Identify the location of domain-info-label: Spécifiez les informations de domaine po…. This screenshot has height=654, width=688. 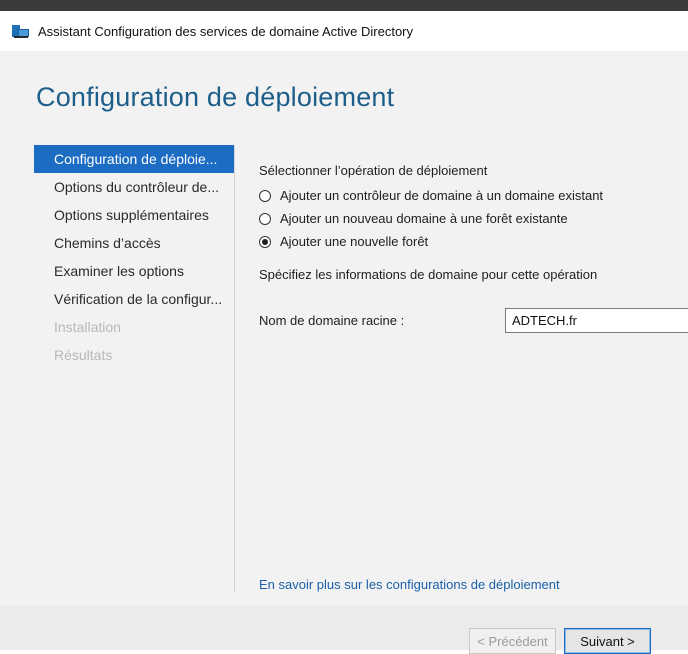
(428, 274).